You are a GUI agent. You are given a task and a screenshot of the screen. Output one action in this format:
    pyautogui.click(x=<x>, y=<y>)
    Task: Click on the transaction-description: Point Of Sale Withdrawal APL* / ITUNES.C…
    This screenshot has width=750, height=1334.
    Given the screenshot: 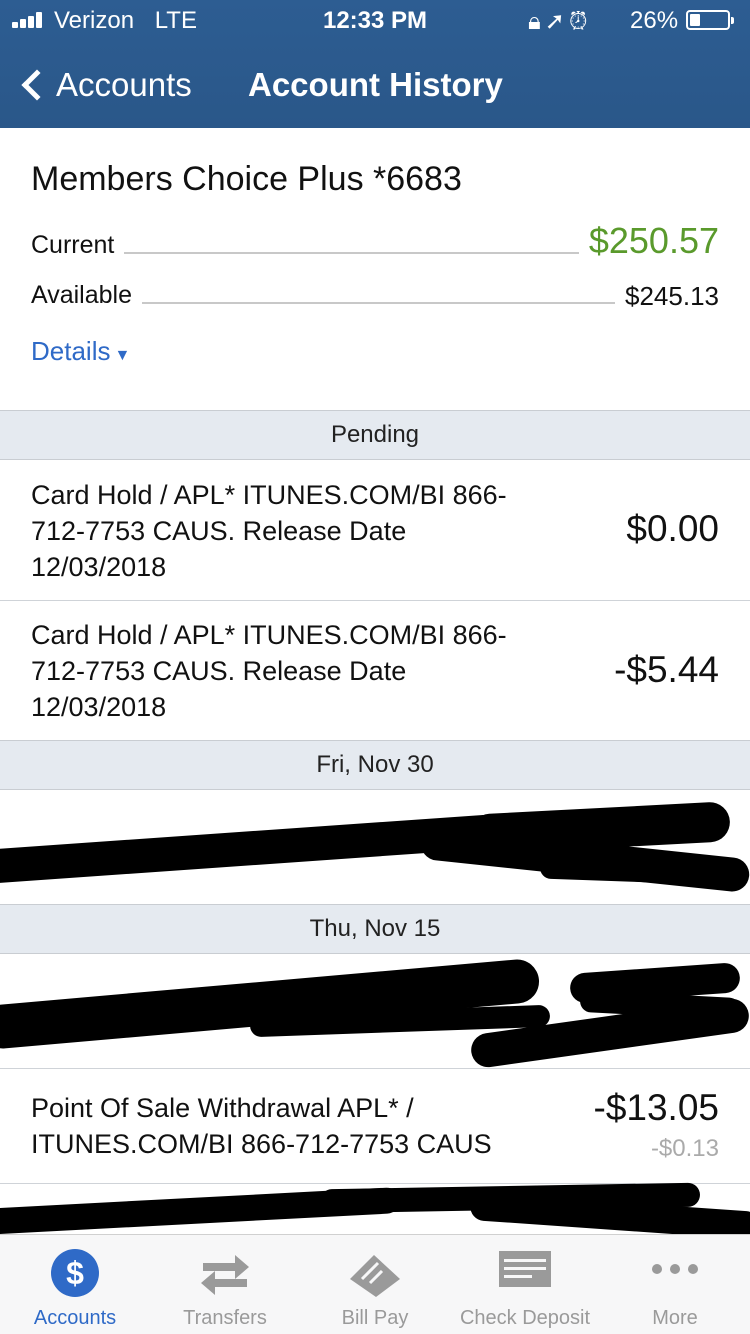 What is the action you would take?
    pyautogui.click(x=261, y=1126)
    